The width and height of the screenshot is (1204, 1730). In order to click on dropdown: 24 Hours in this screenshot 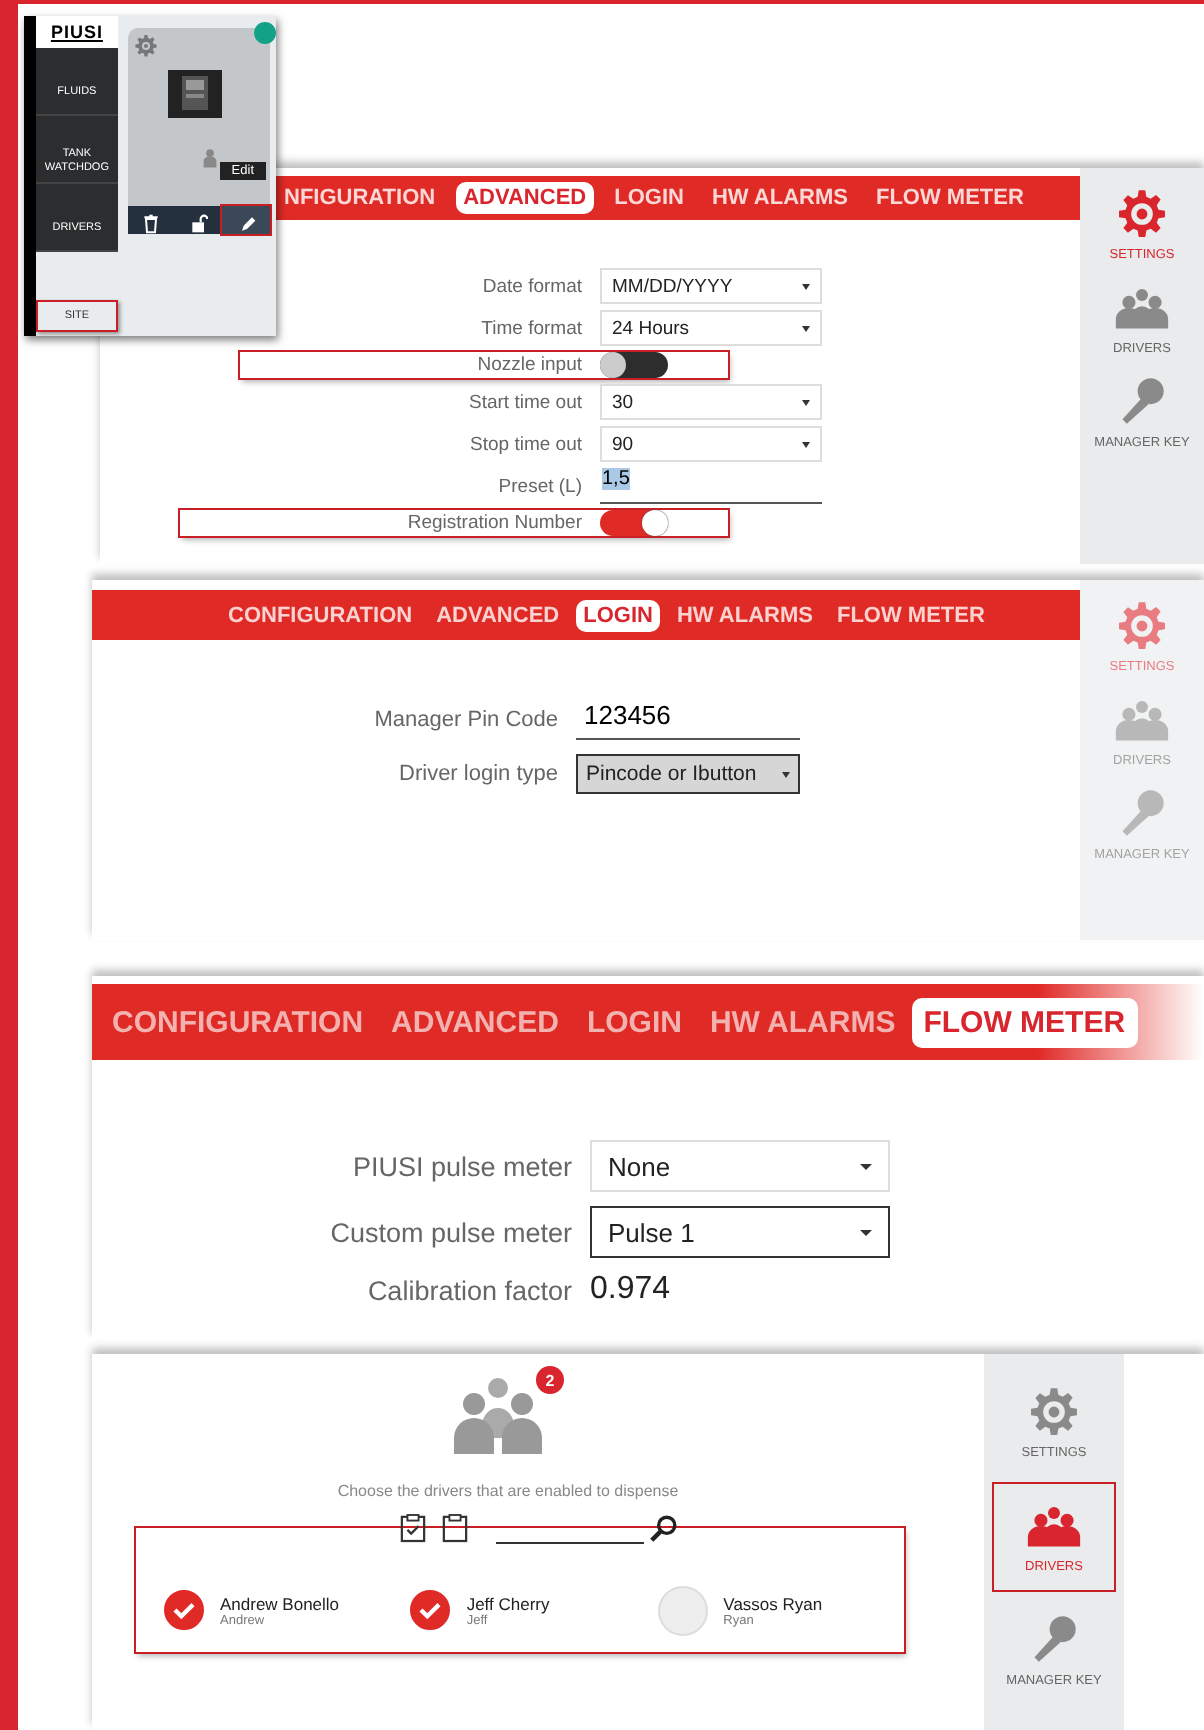, I will do `click(711, 328)`.